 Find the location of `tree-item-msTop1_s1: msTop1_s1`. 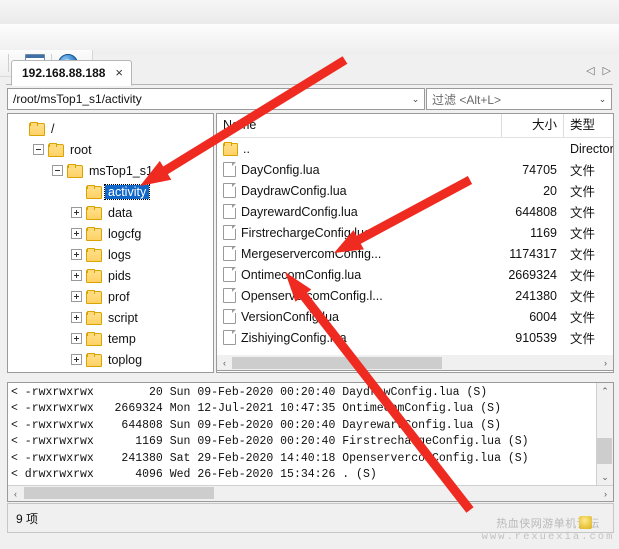

tree-item-msTop1_s1: msTop1_s1 is located at coordinates (110, 170).